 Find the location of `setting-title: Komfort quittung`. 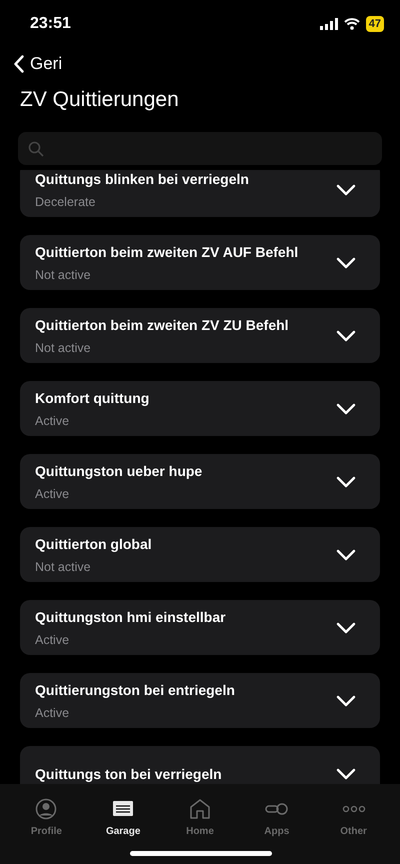

setting-title: Komfort quittung is located at coordinates (92, 398).